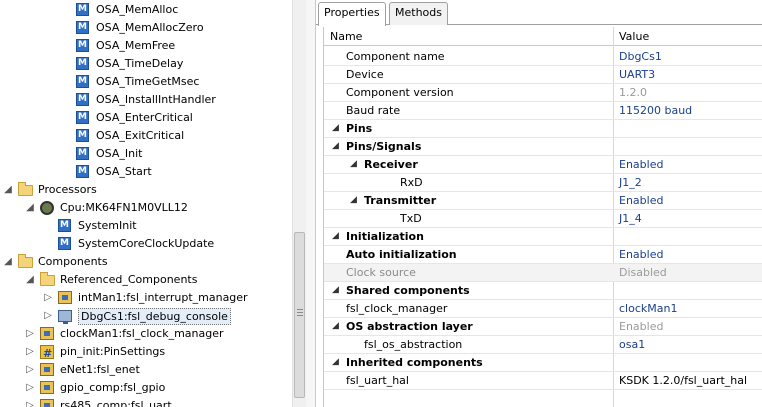 This screenshot has width=762, height=407. Describe the element at coordinates (299, 203) in the screenshot. I see `tree-scrollbar` at that location.